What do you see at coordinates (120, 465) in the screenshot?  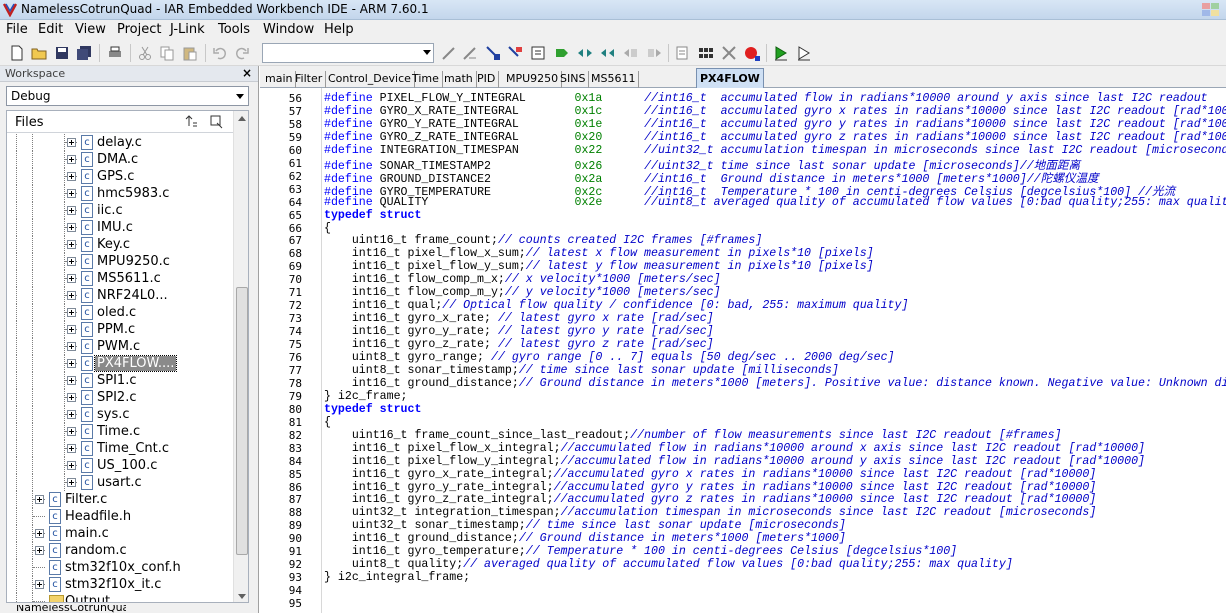 I see `file-tree-item: c US_100.c` at bounding box center [120, 465].